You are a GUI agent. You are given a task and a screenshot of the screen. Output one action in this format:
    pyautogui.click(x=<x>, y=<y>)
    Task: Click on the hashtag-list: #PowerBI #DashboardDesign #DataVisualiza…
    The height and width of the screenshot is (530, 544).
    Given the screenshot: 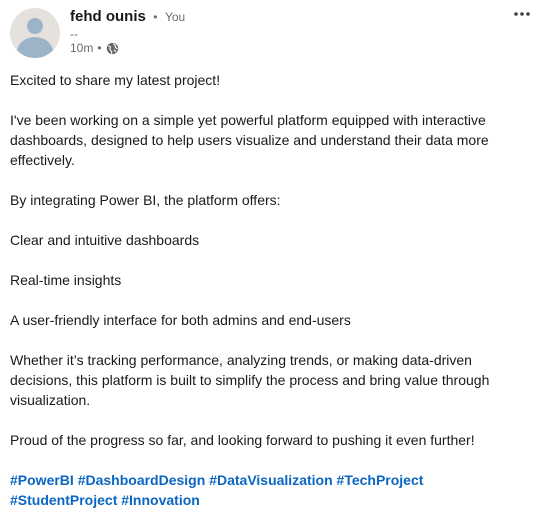 What is the action you would take?
    pyautogui.click(x=272, y=490)
    